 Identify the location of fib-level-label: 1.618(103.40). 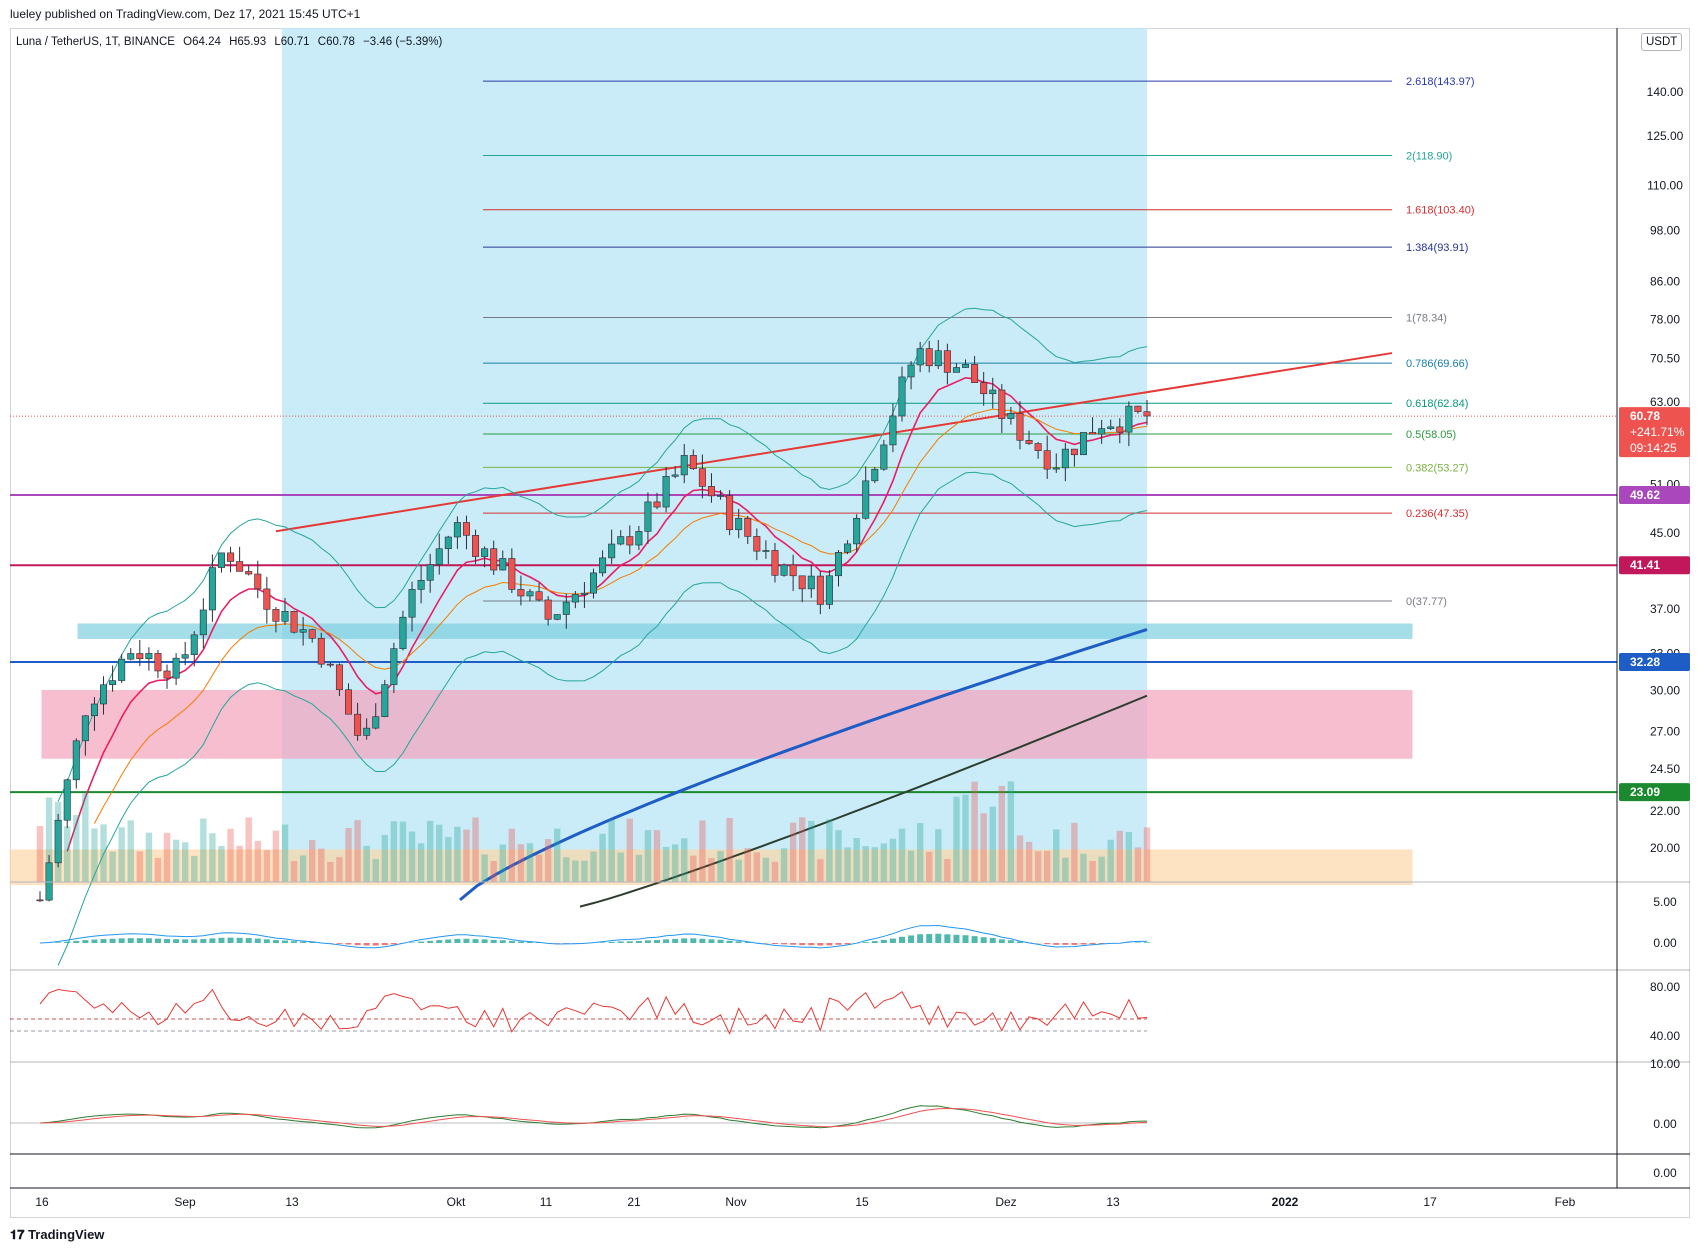
(1440, 211).